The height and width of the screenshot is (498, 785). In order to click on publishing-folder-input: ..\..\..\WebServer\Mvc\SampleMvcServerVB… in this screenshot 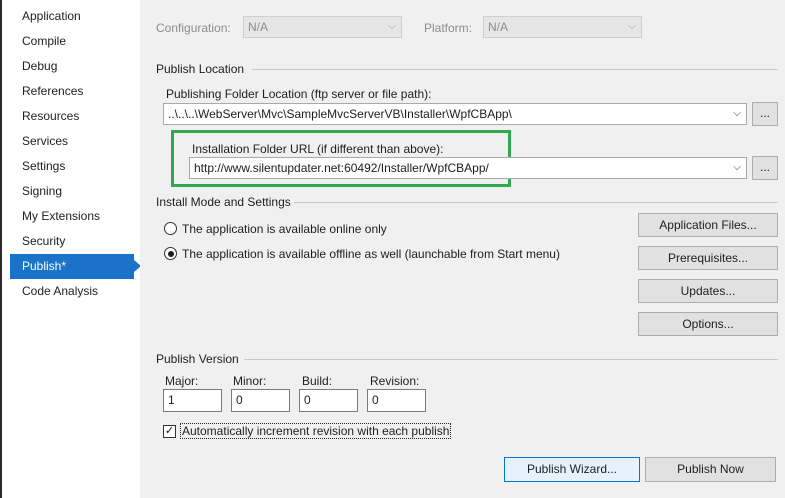, I will do `click(455, 114)`.